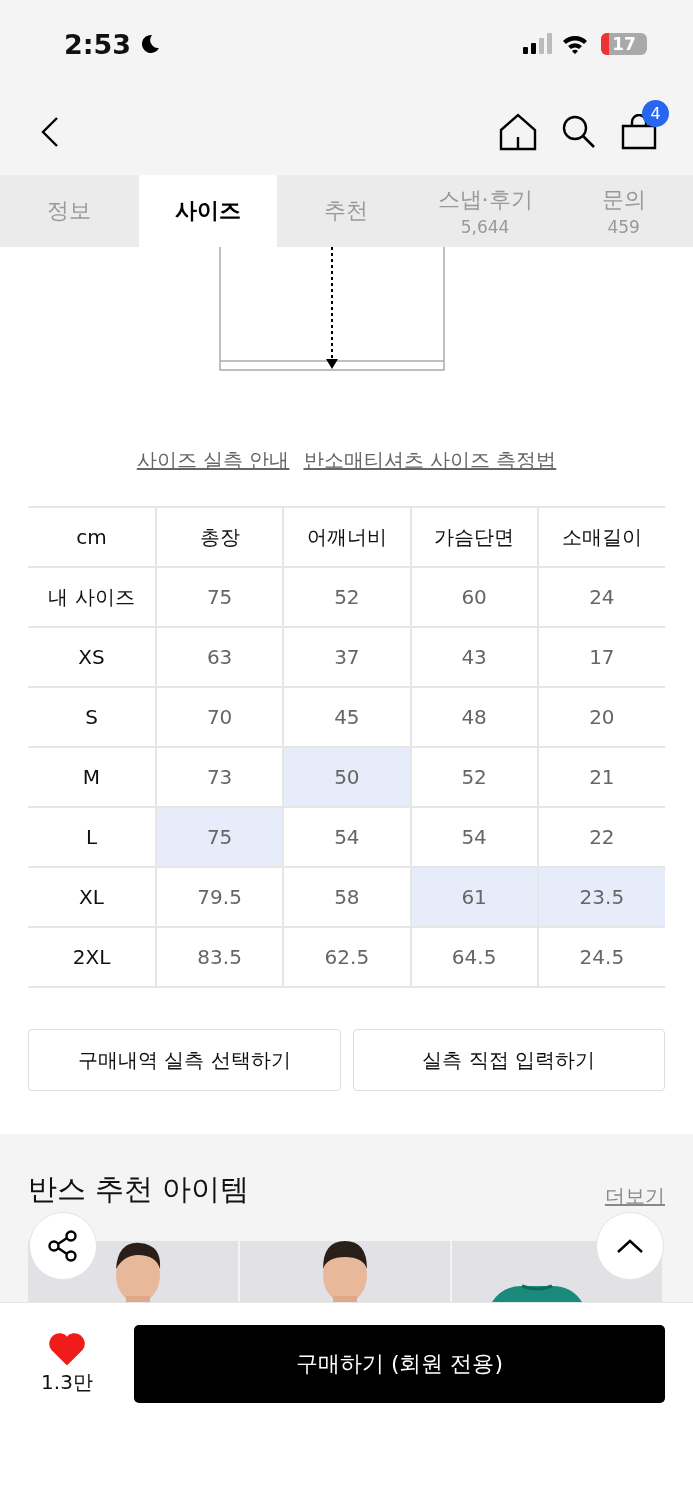 The image size is (693, 1500). Describe the element at coordinates (624, 44) in the screenshot. I see `battery-indicator: 17` at that location.